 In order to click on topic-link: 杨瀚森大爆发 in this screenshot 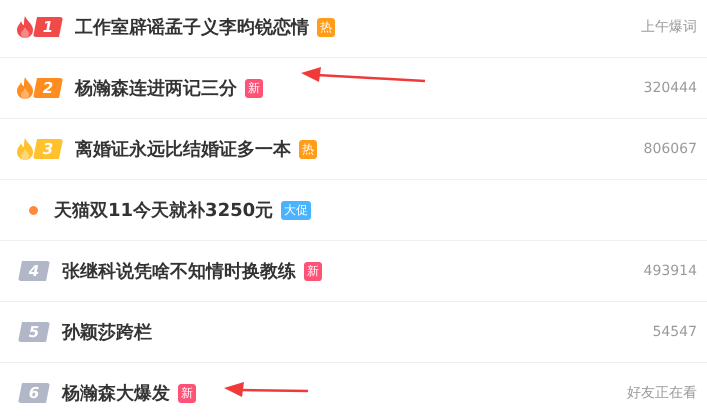, I will do `click(116, 393)`.